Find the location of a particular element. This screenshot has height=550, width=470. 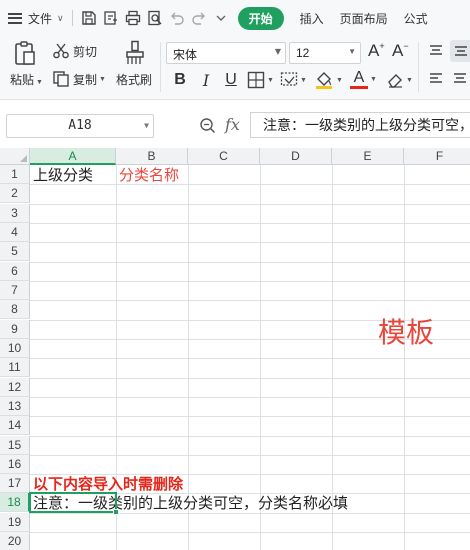

zoom-icon is located at coordinates (208, 126).